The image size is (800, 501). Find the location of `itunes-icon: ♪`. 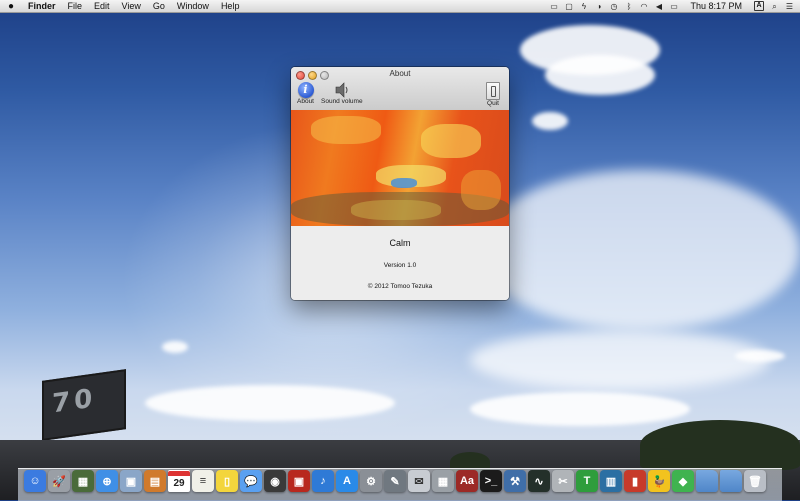

itunes-icon: ♪ is located at coordinates (323, 481).